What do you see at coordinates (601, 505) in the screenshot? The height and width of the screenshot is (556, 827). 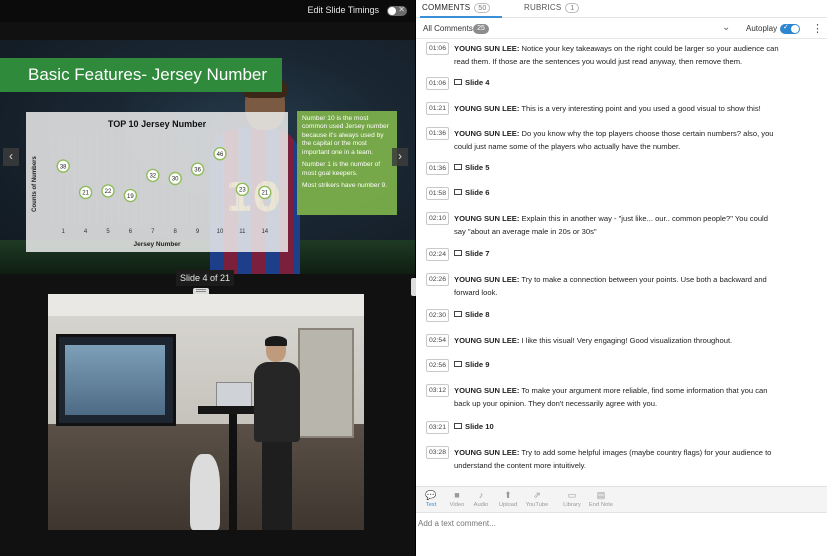 I see `toolbar-label: End Note` at bounding box center [601, 505].